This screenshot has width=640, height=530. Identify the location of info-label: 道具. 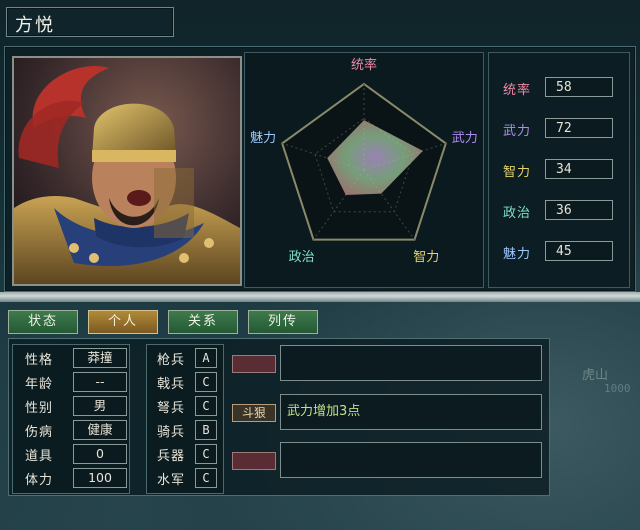
(39, 456).